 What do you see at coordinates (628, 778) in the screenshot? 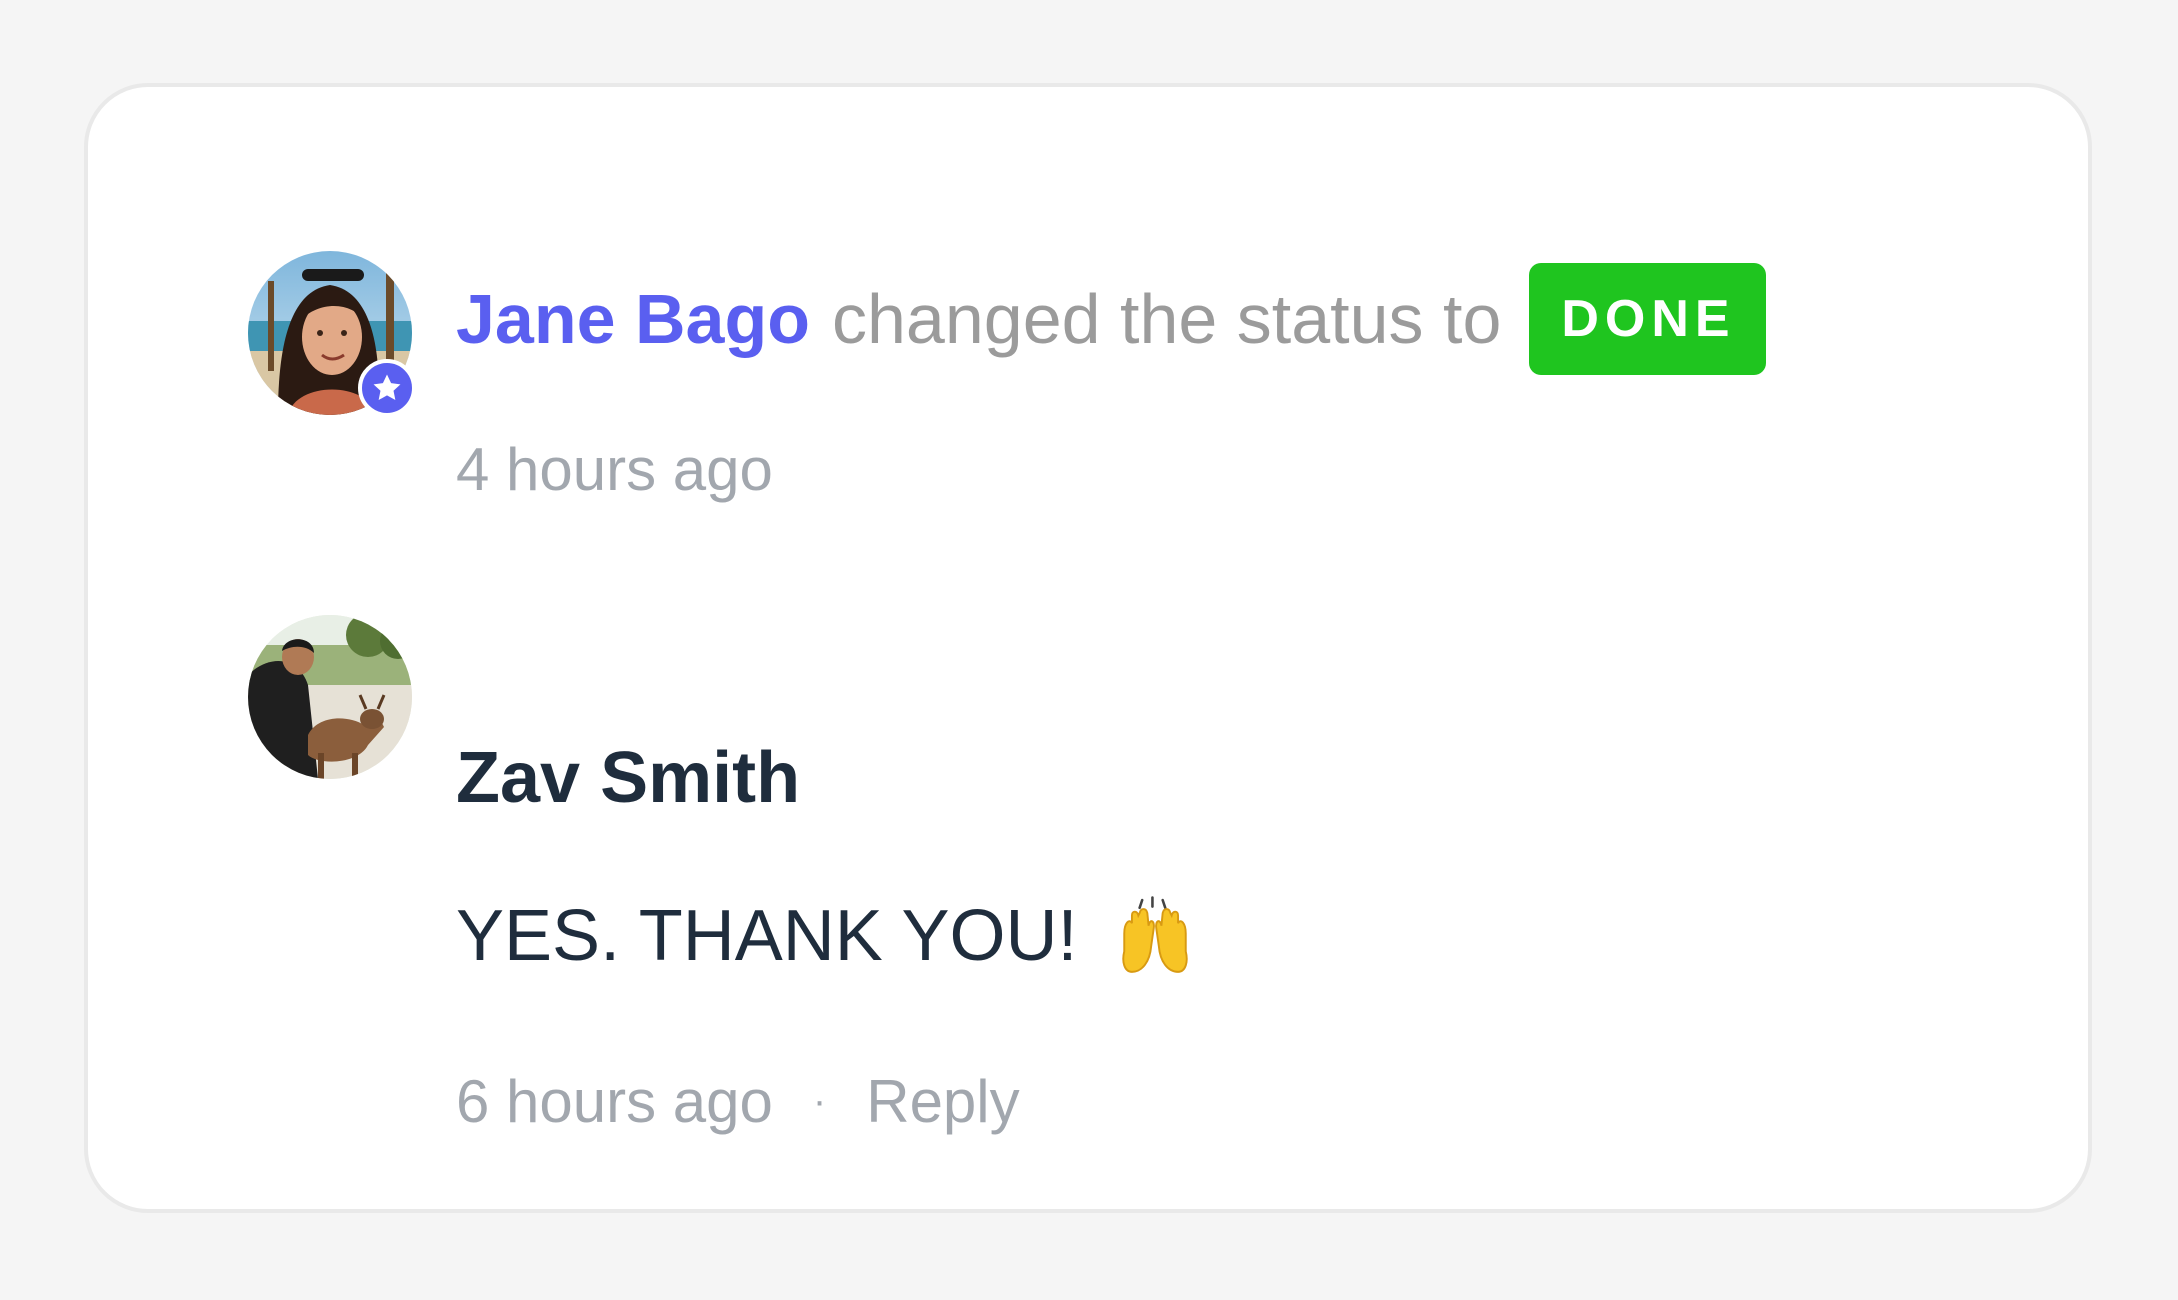
I see `comment-author: Zav Smith` at bounding box center [628, 778].